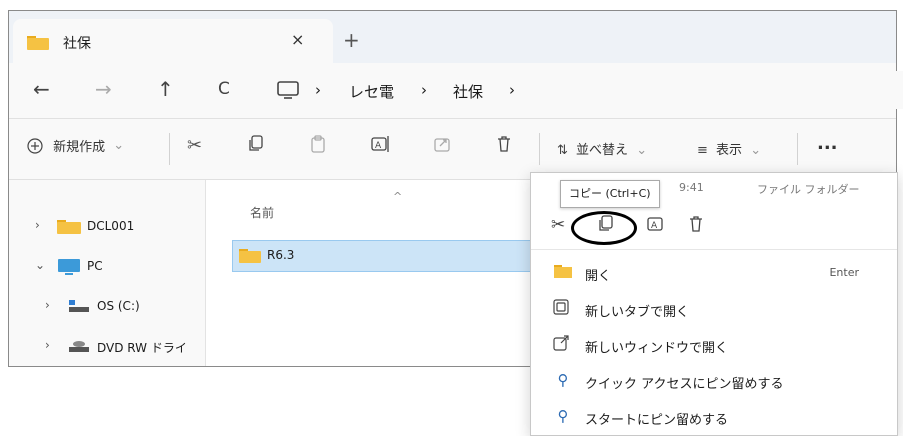 This screenshot has width=903, height=436. I want to click on menu-item-label: 開く, so click(598, 276).